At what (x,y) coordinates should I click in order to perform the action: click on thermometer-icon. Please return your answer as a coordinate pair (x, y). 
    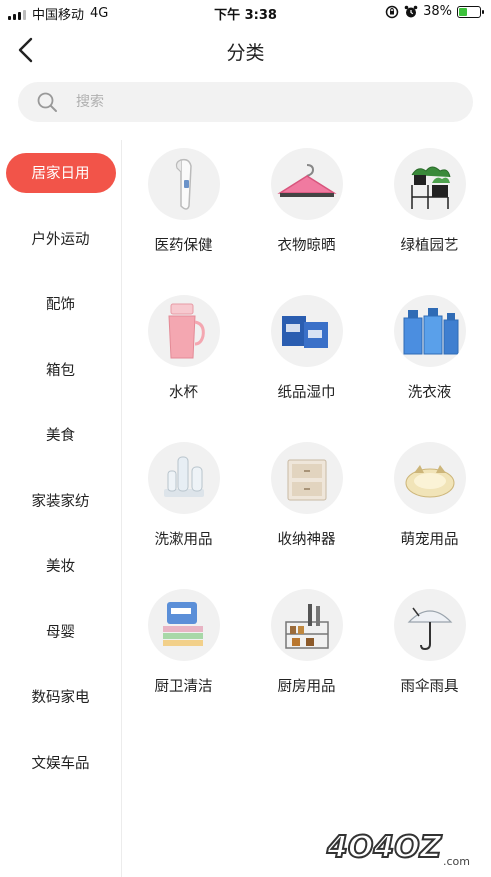
    Looking at the image, I should click on (183, 184).